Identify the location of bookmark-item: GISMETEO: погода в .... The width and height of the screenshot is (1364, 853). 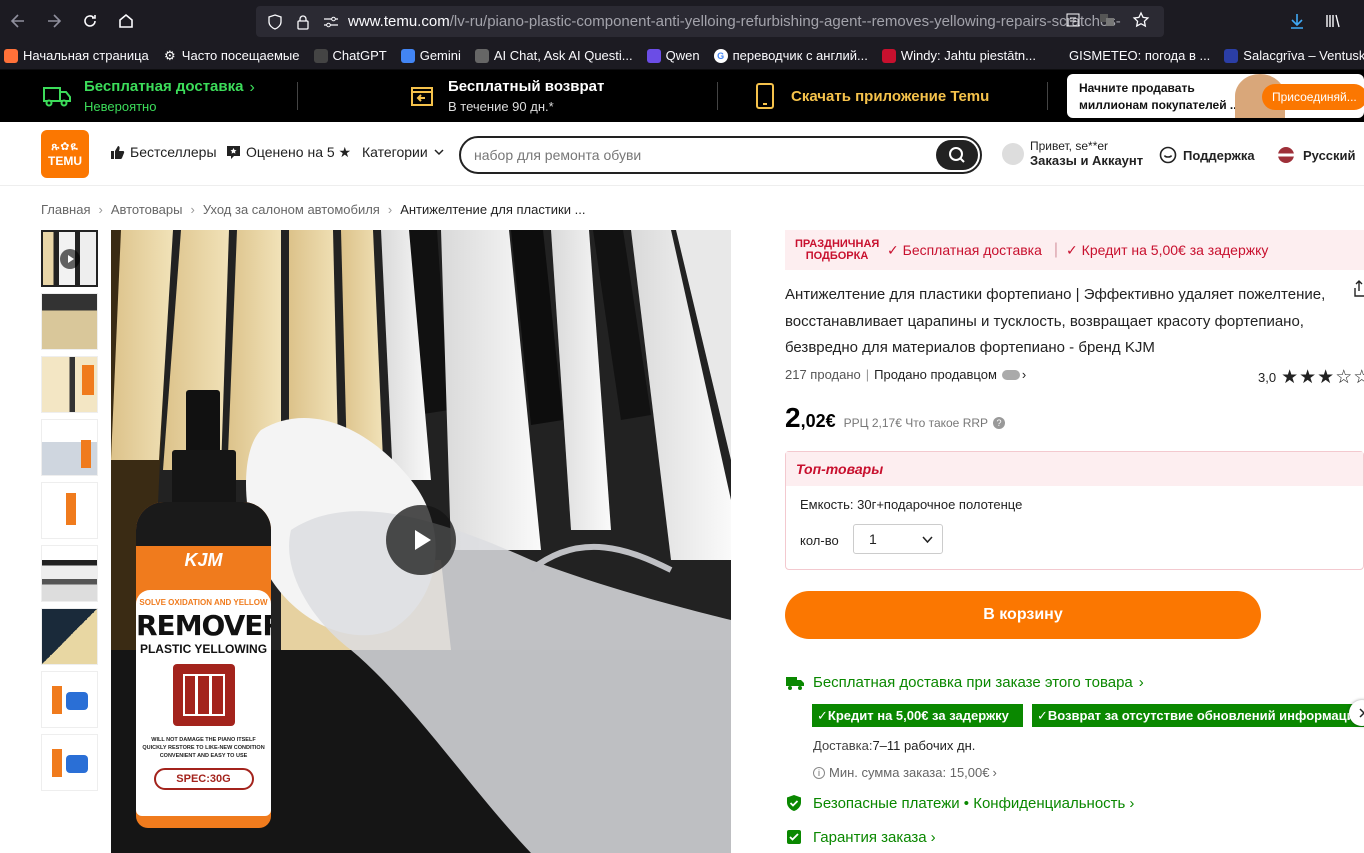
(1130, 55).